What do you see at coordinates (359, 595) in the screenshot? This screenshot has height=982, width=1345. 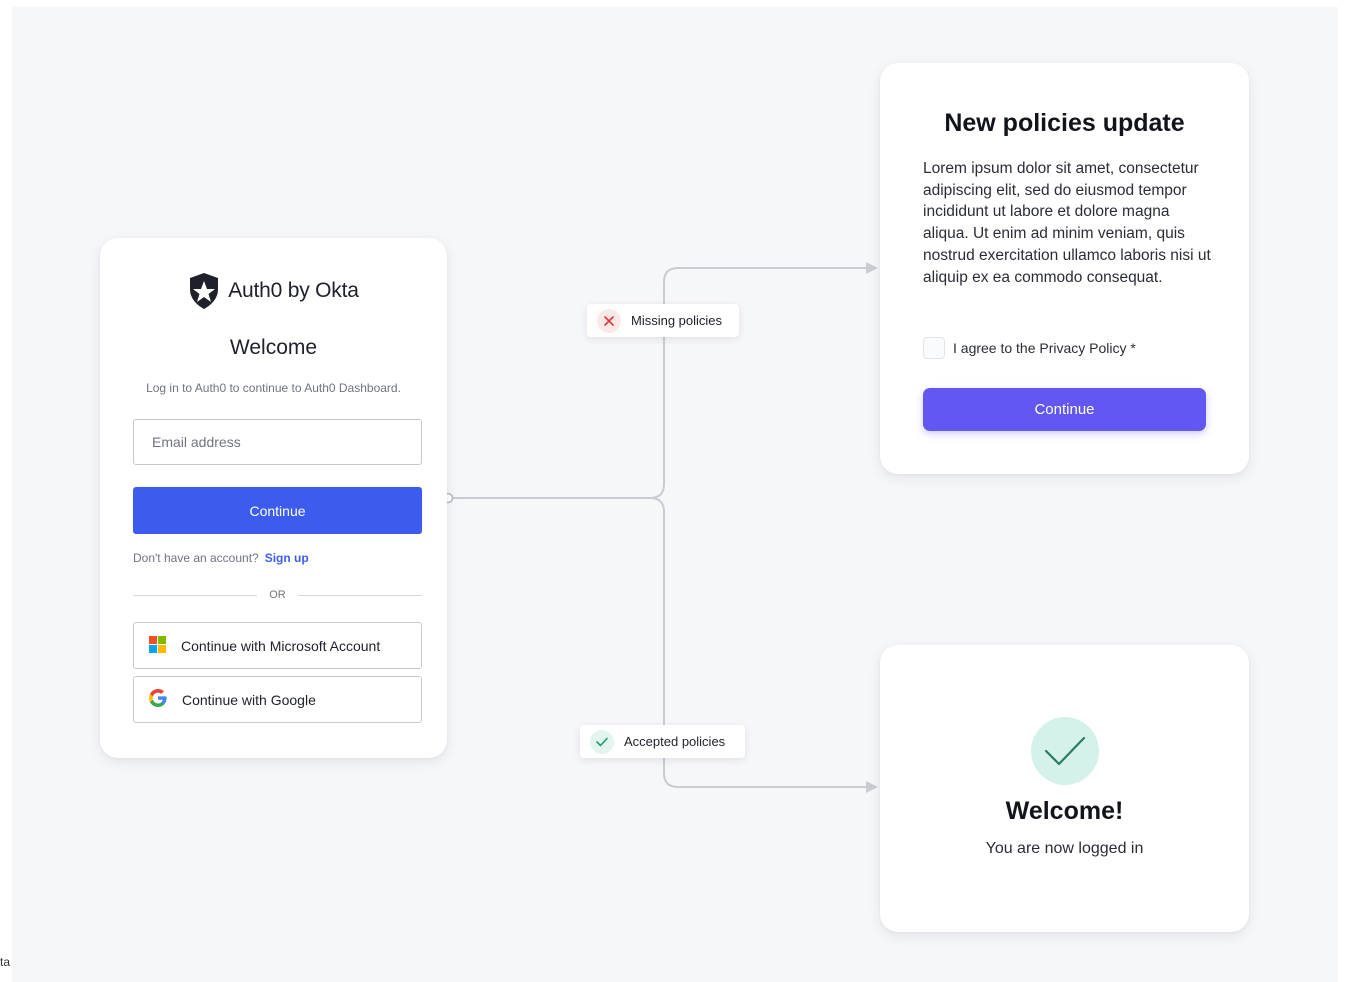 I see `divider-line-right` at bounding box center [359, 595].